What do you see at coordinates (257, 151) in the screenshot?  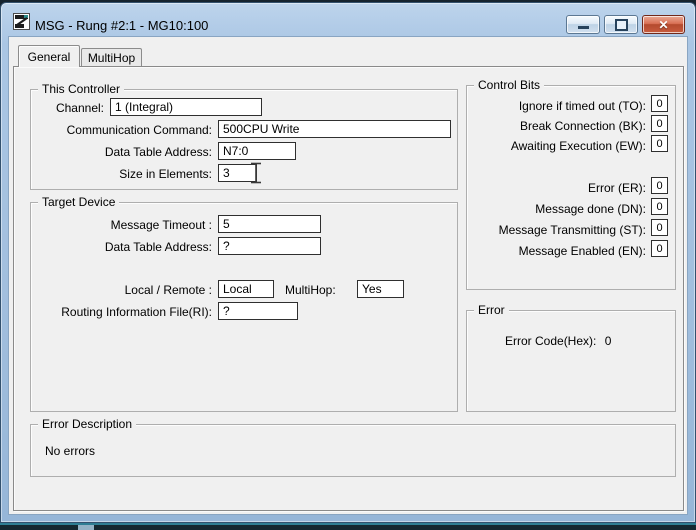 I see `data-table-address-field: N7:0` at bounding box center [257, 151].